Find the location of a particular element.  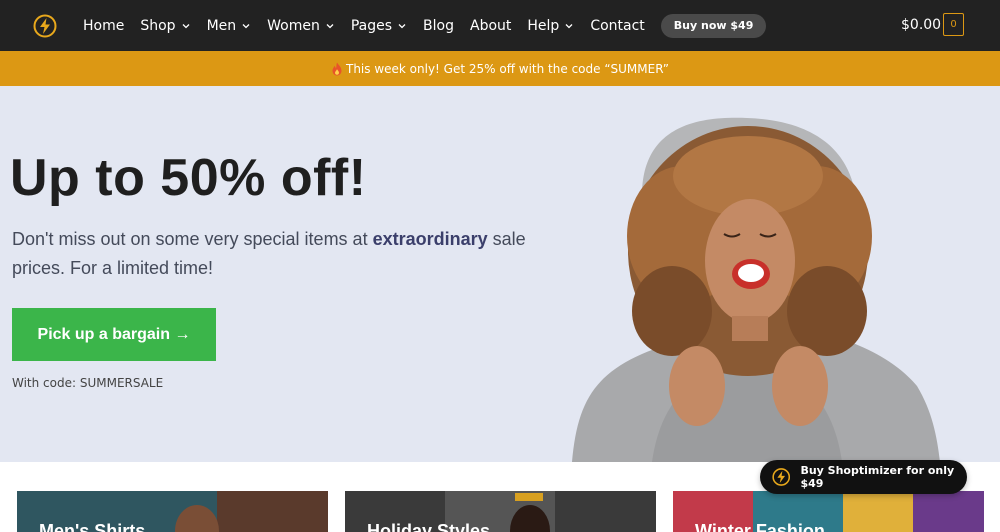

menu-label: Help is located at coordinates (543, 25).